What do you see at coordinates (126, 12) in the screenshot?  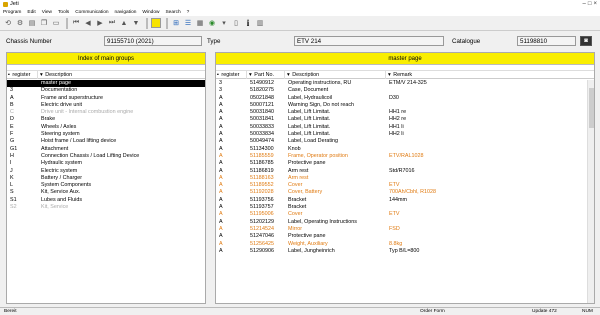 I see `menu-navigation: navigation` at bounding box center [126, 12].